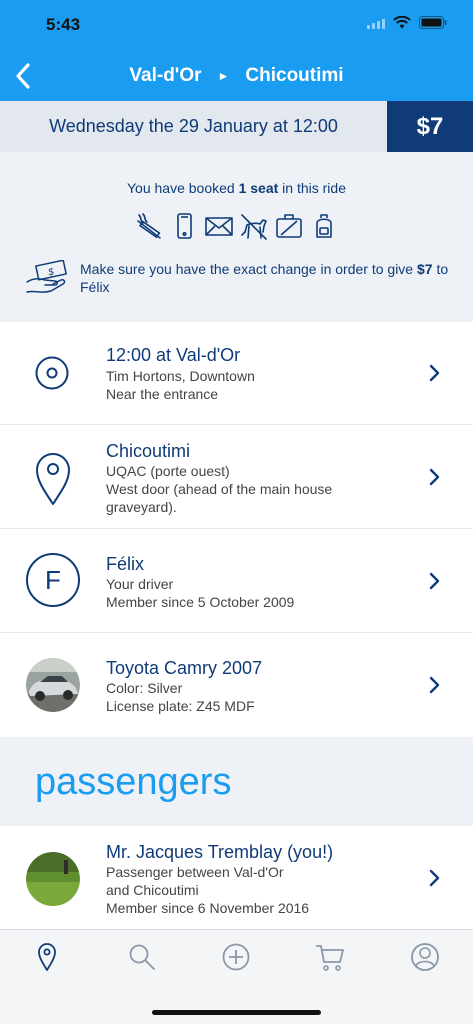 This screenshot has width=473, height=1024. What do you see at coordinates (425, 957) in the screenshot?
I see `profile-icon` at bounding box center [425, 957].